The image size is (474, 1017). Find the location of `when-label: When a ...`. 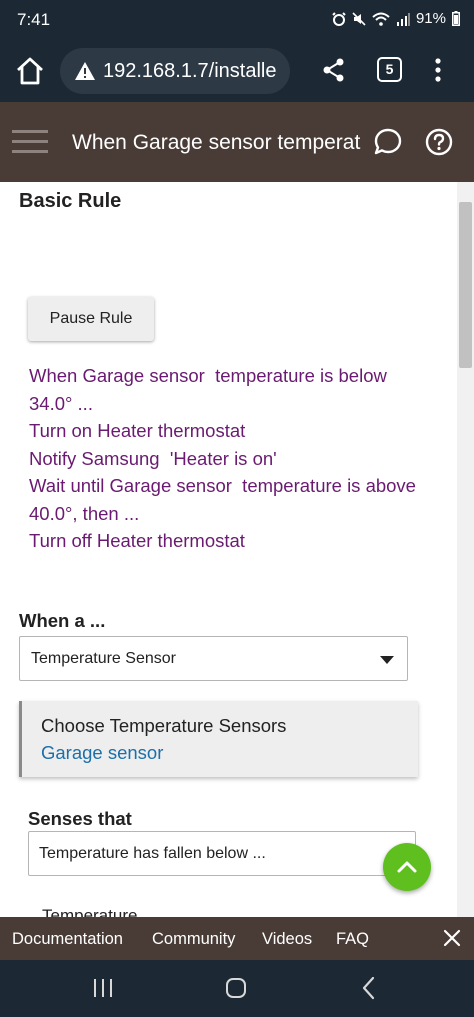

when-label: When a ... is located at coordinates (62, 620).